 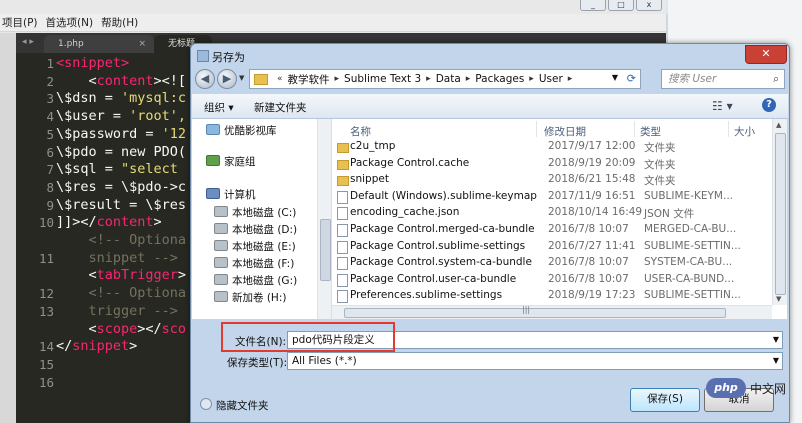 I want to click on breadcrumb-item: 教学软件, so click(x=309, y=79).